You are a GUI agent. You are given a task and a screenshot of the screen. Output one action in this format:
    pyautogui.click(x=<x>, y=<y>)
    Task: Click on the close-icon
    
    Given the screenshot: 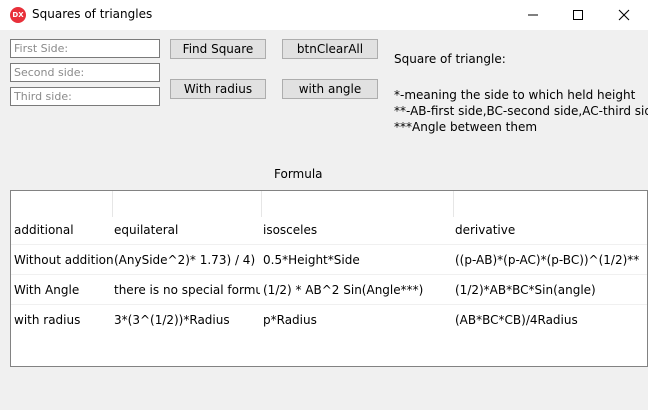 What is the action you would take?
    pyautogui.click(x=624, y=15)
    